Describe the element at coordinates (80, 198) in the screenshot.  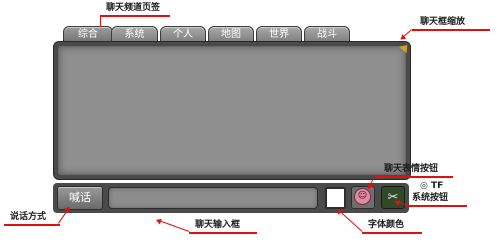
I see `speak-mode-button: 喊话` at that location.